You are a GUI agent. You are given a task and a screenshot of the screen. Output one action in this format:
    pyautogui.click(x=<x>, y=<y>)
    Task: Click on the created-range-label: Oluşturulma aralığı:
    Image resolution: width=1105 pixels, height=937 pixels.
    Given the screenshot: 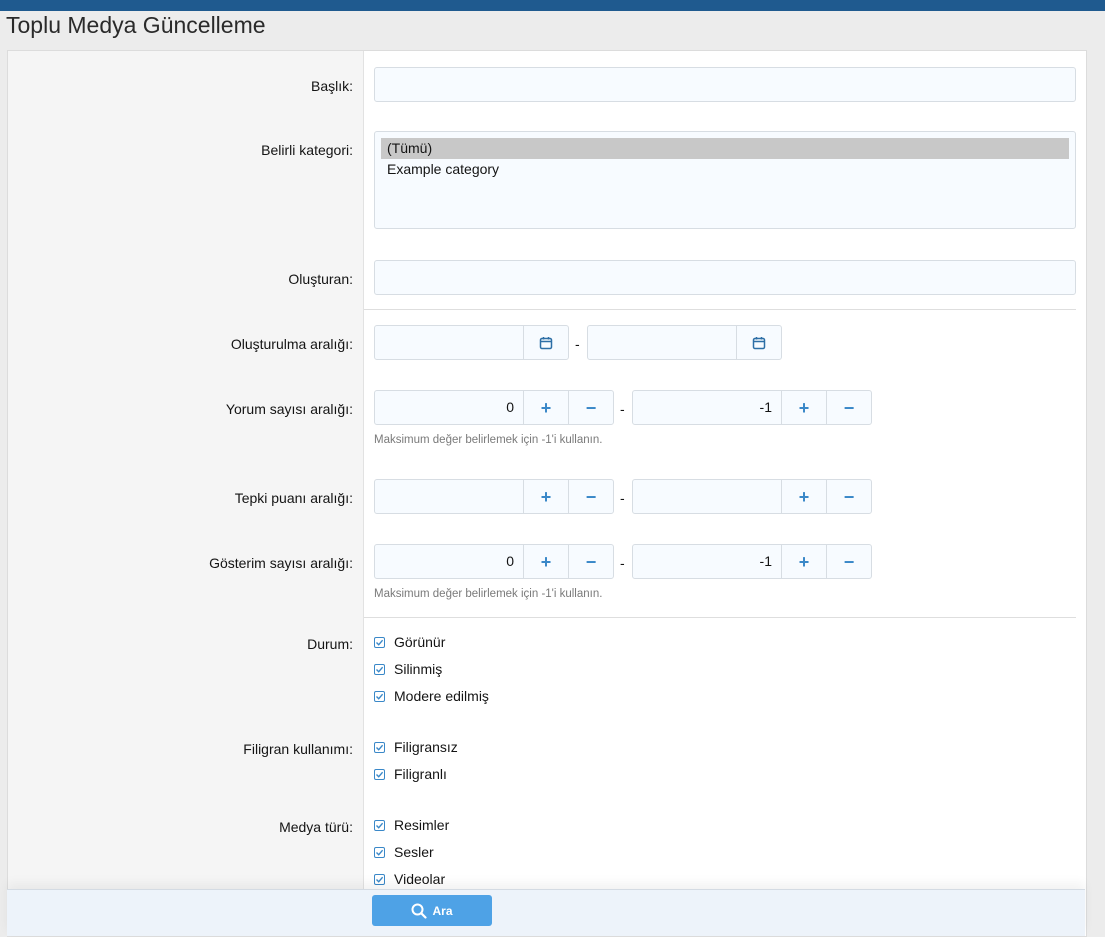 What is the action you would take?
    pyautogui.click(x=291, y=344)
    